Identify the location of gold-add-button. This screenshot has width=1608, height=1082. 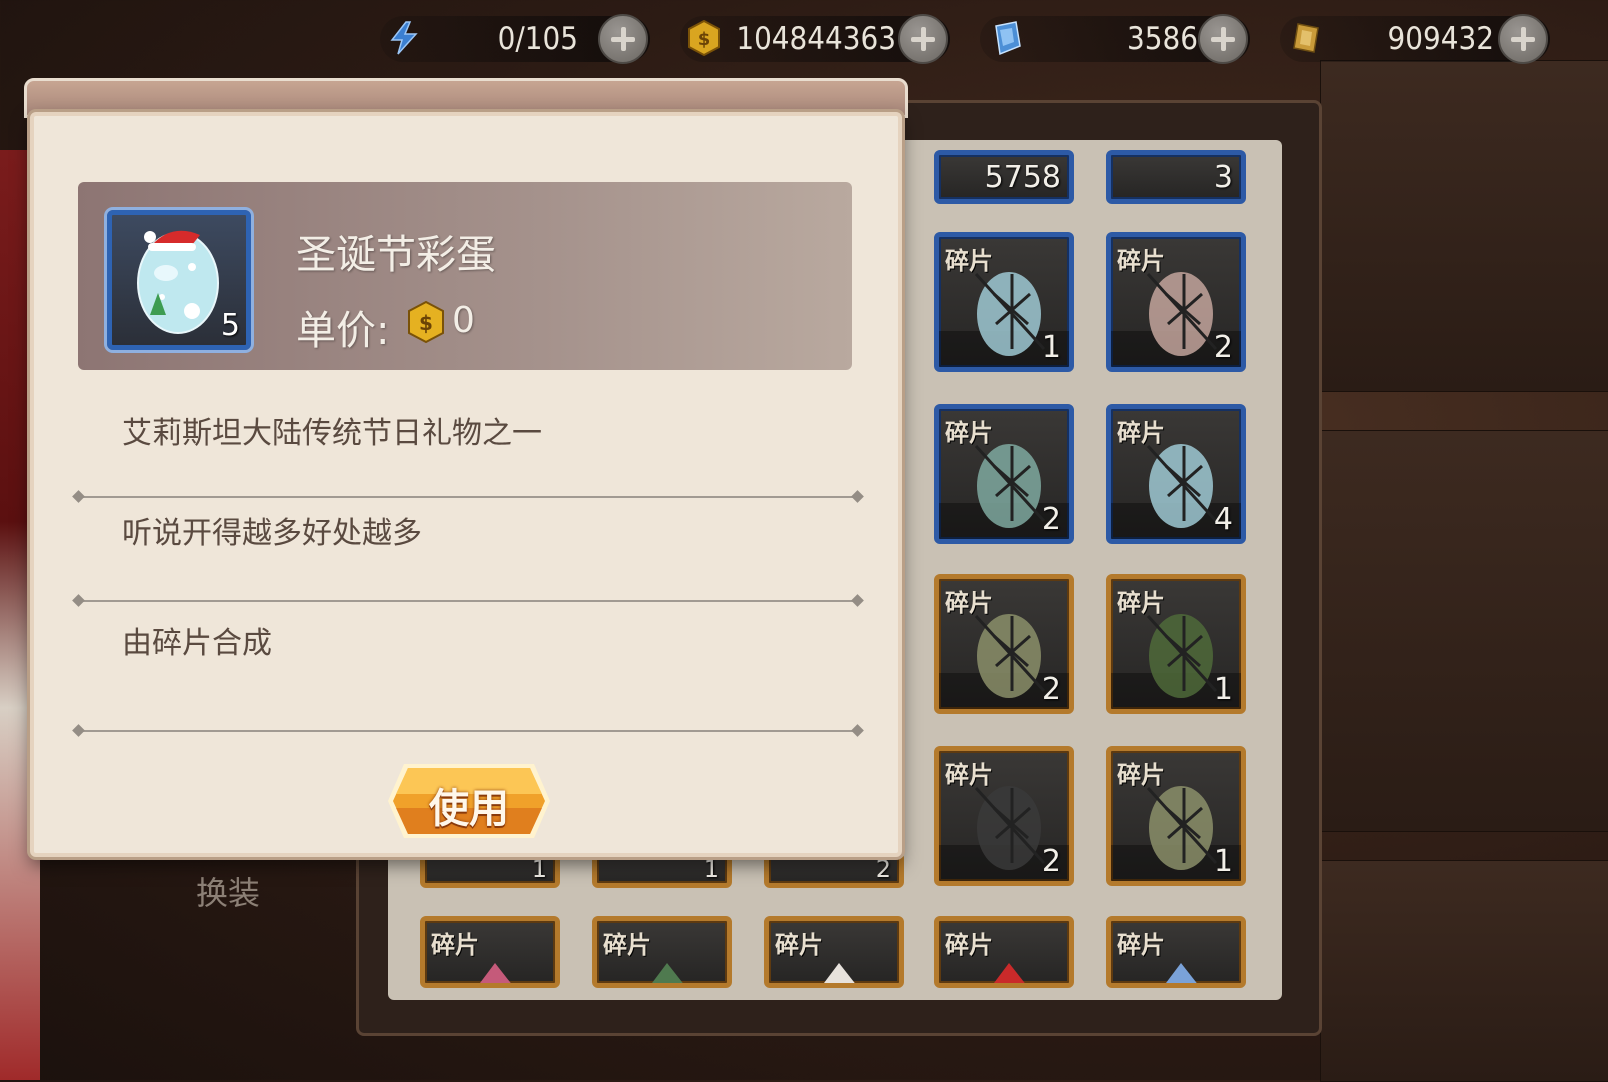
(923, 39).